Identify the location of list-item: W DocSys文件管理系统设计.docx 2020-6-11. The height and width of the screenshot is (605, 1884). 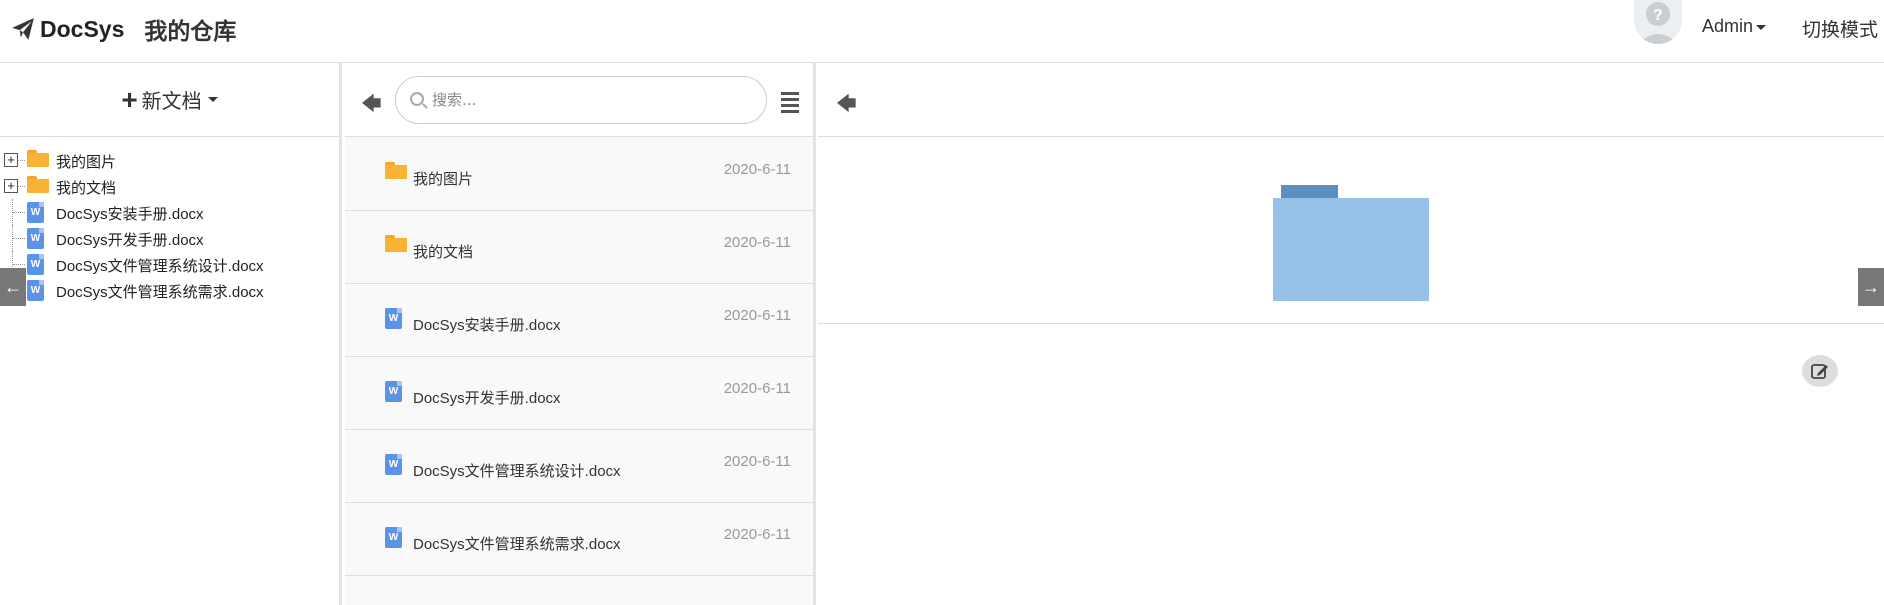
(579, 466).